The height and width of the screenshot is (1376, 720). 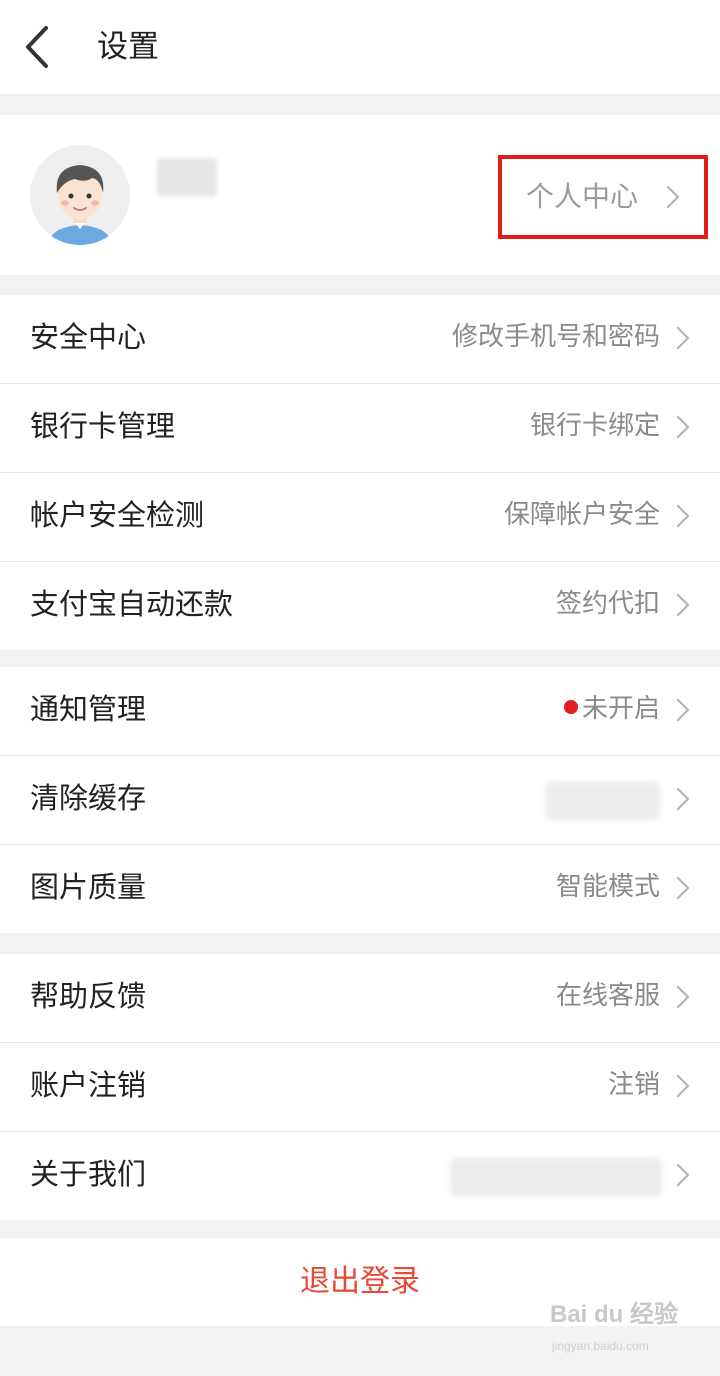 I want to click on row-alipay-auto-repay: 支付宝自动还款 签约代扣, so click(x=360, y=606).